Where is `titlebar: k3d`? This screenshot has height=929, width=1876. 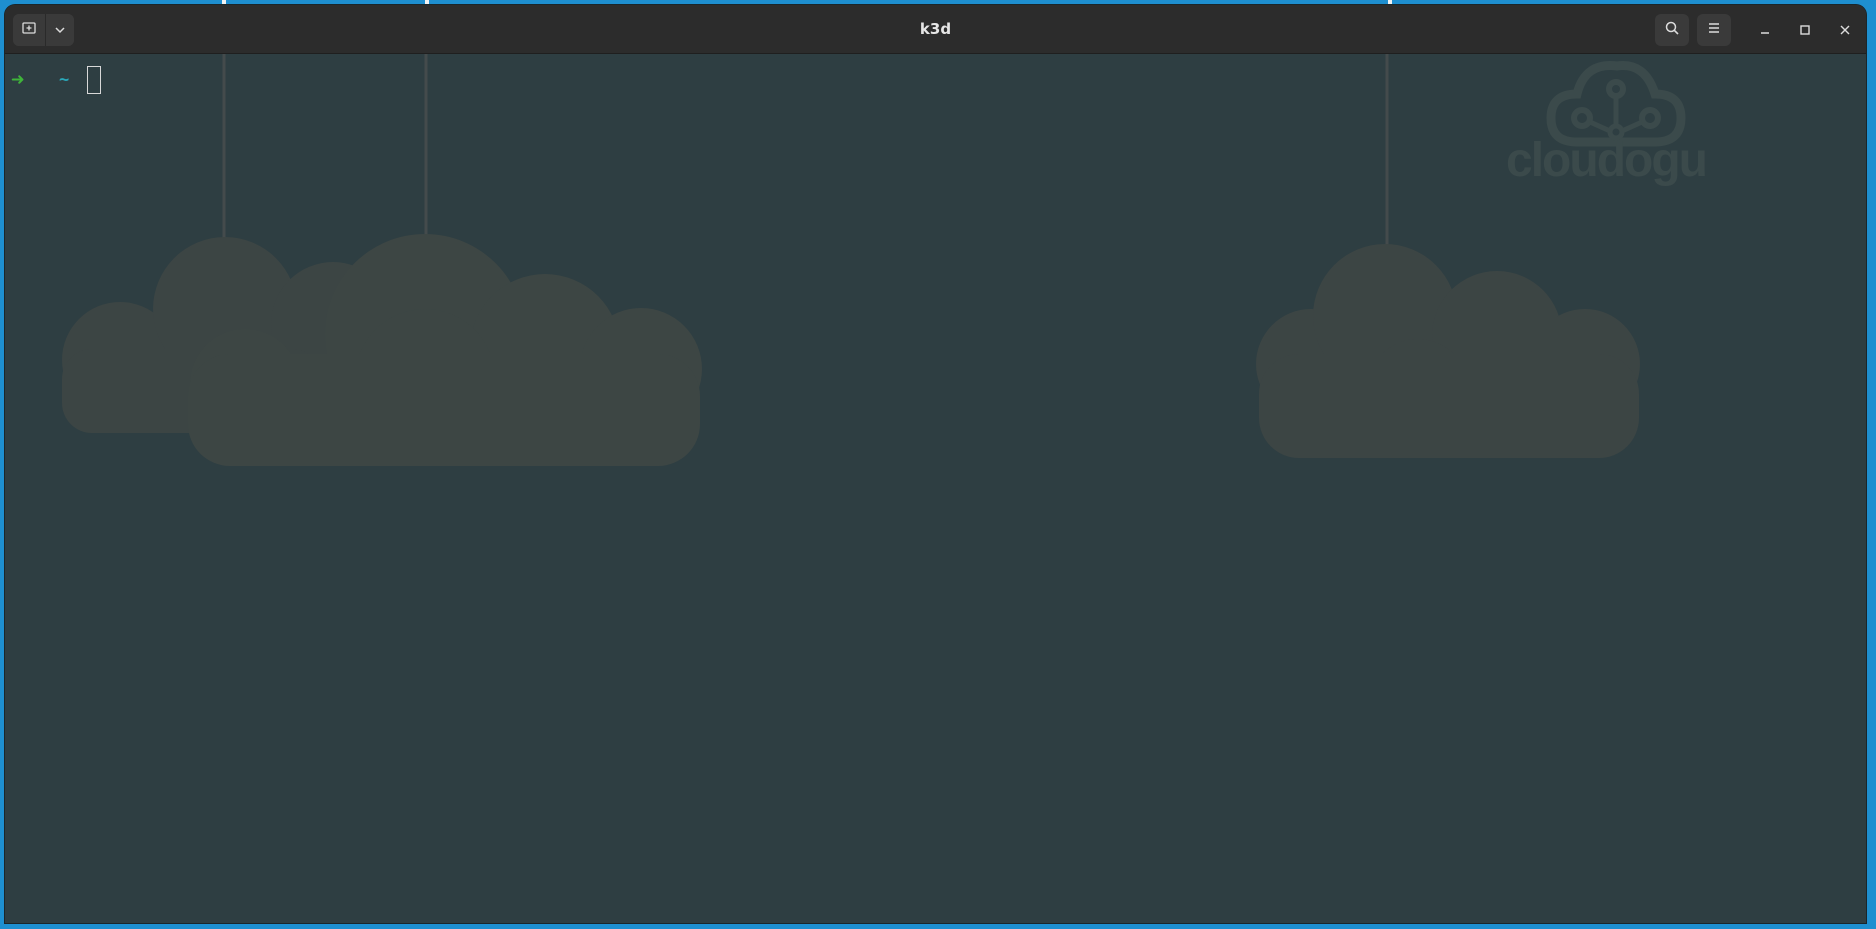
titlebar: k3d is located at coordinates (935, 29).